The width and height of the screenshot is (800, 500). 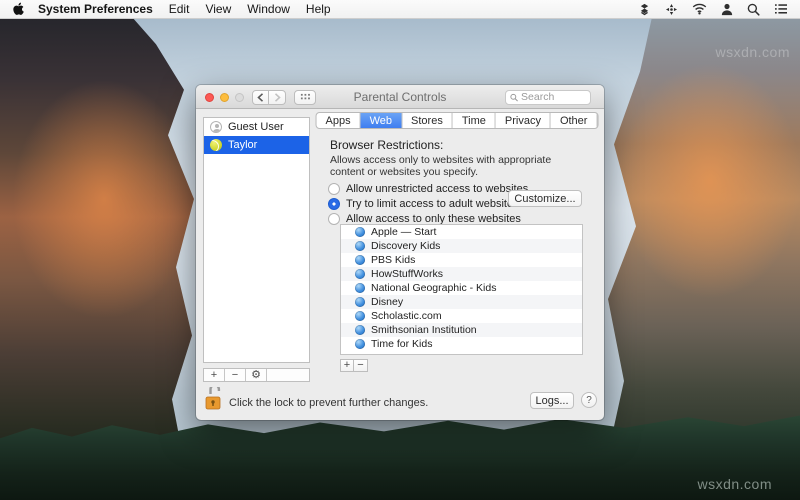 I want to click on dropbox-icon, so click(x=644, y=9).